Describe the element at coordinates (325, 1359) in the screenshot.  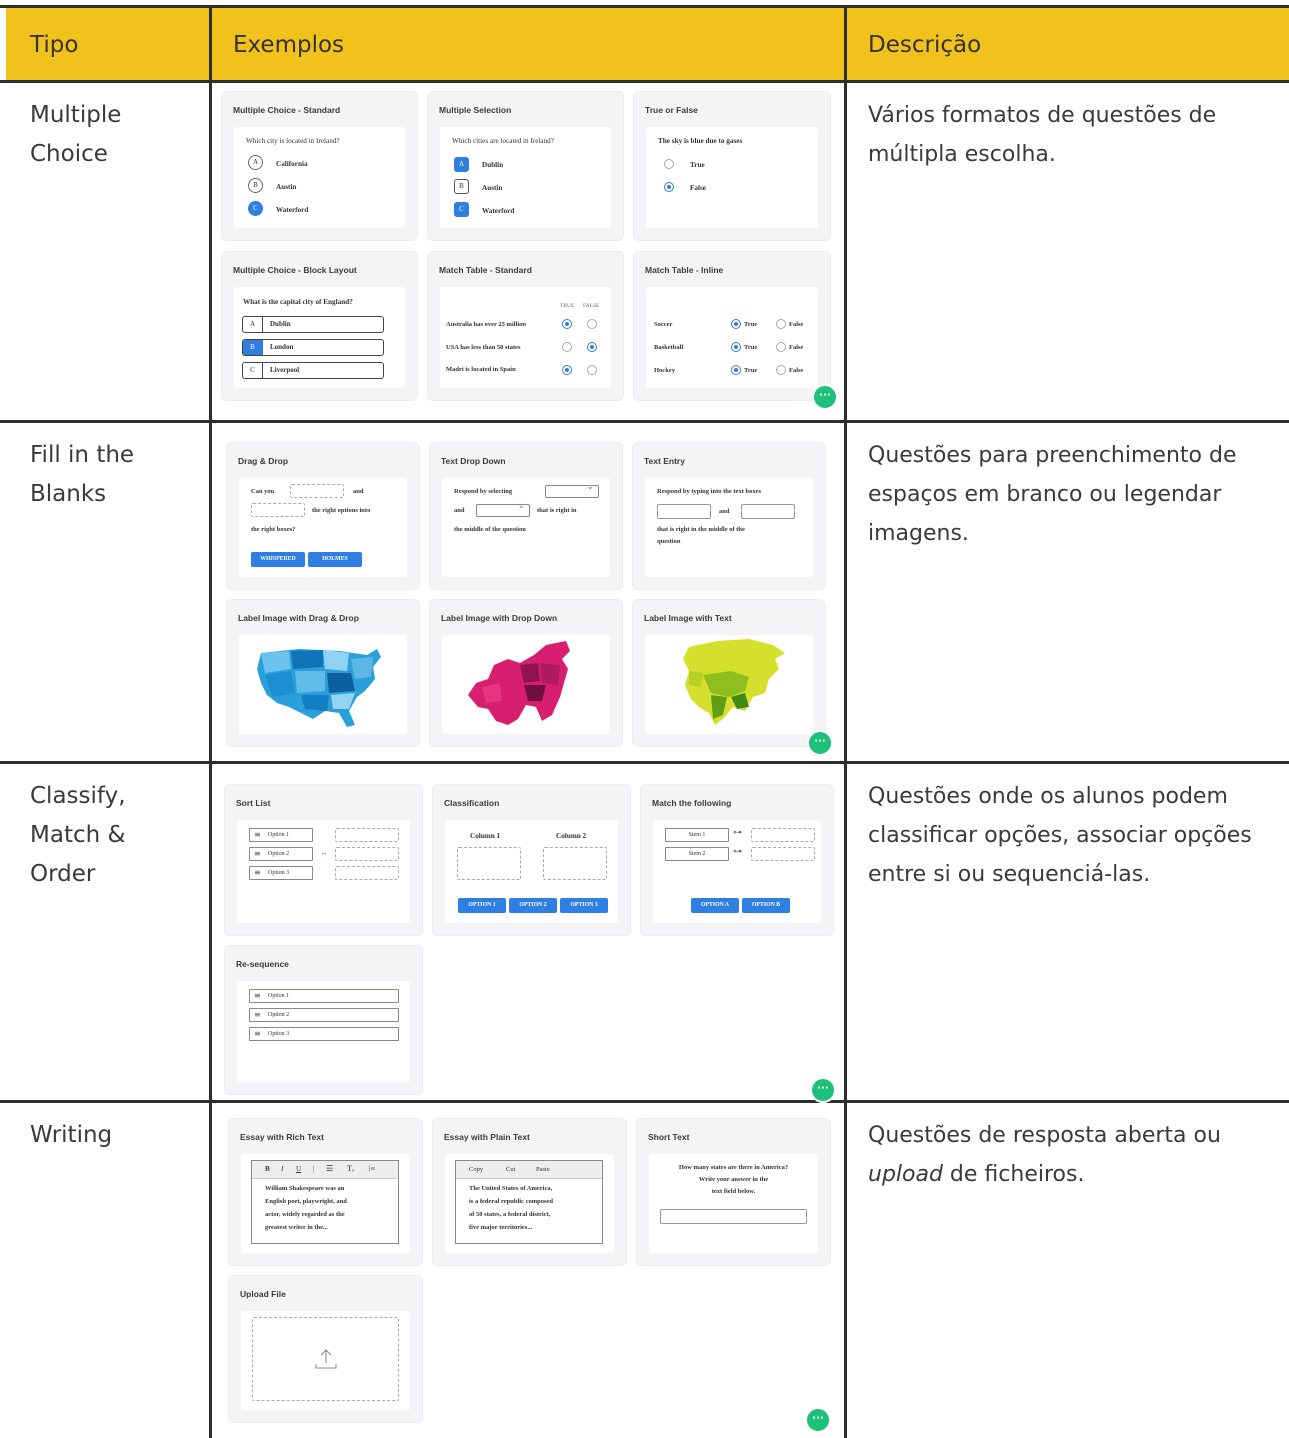
I see `upload-drop-area` at that location.